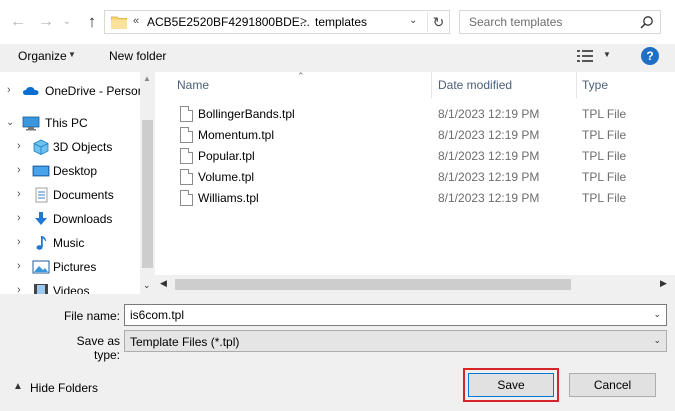 This screenshot has width=675, height=411. I want to click on hide-folders-button: ▲ Hide Folders, so click(60, 389).